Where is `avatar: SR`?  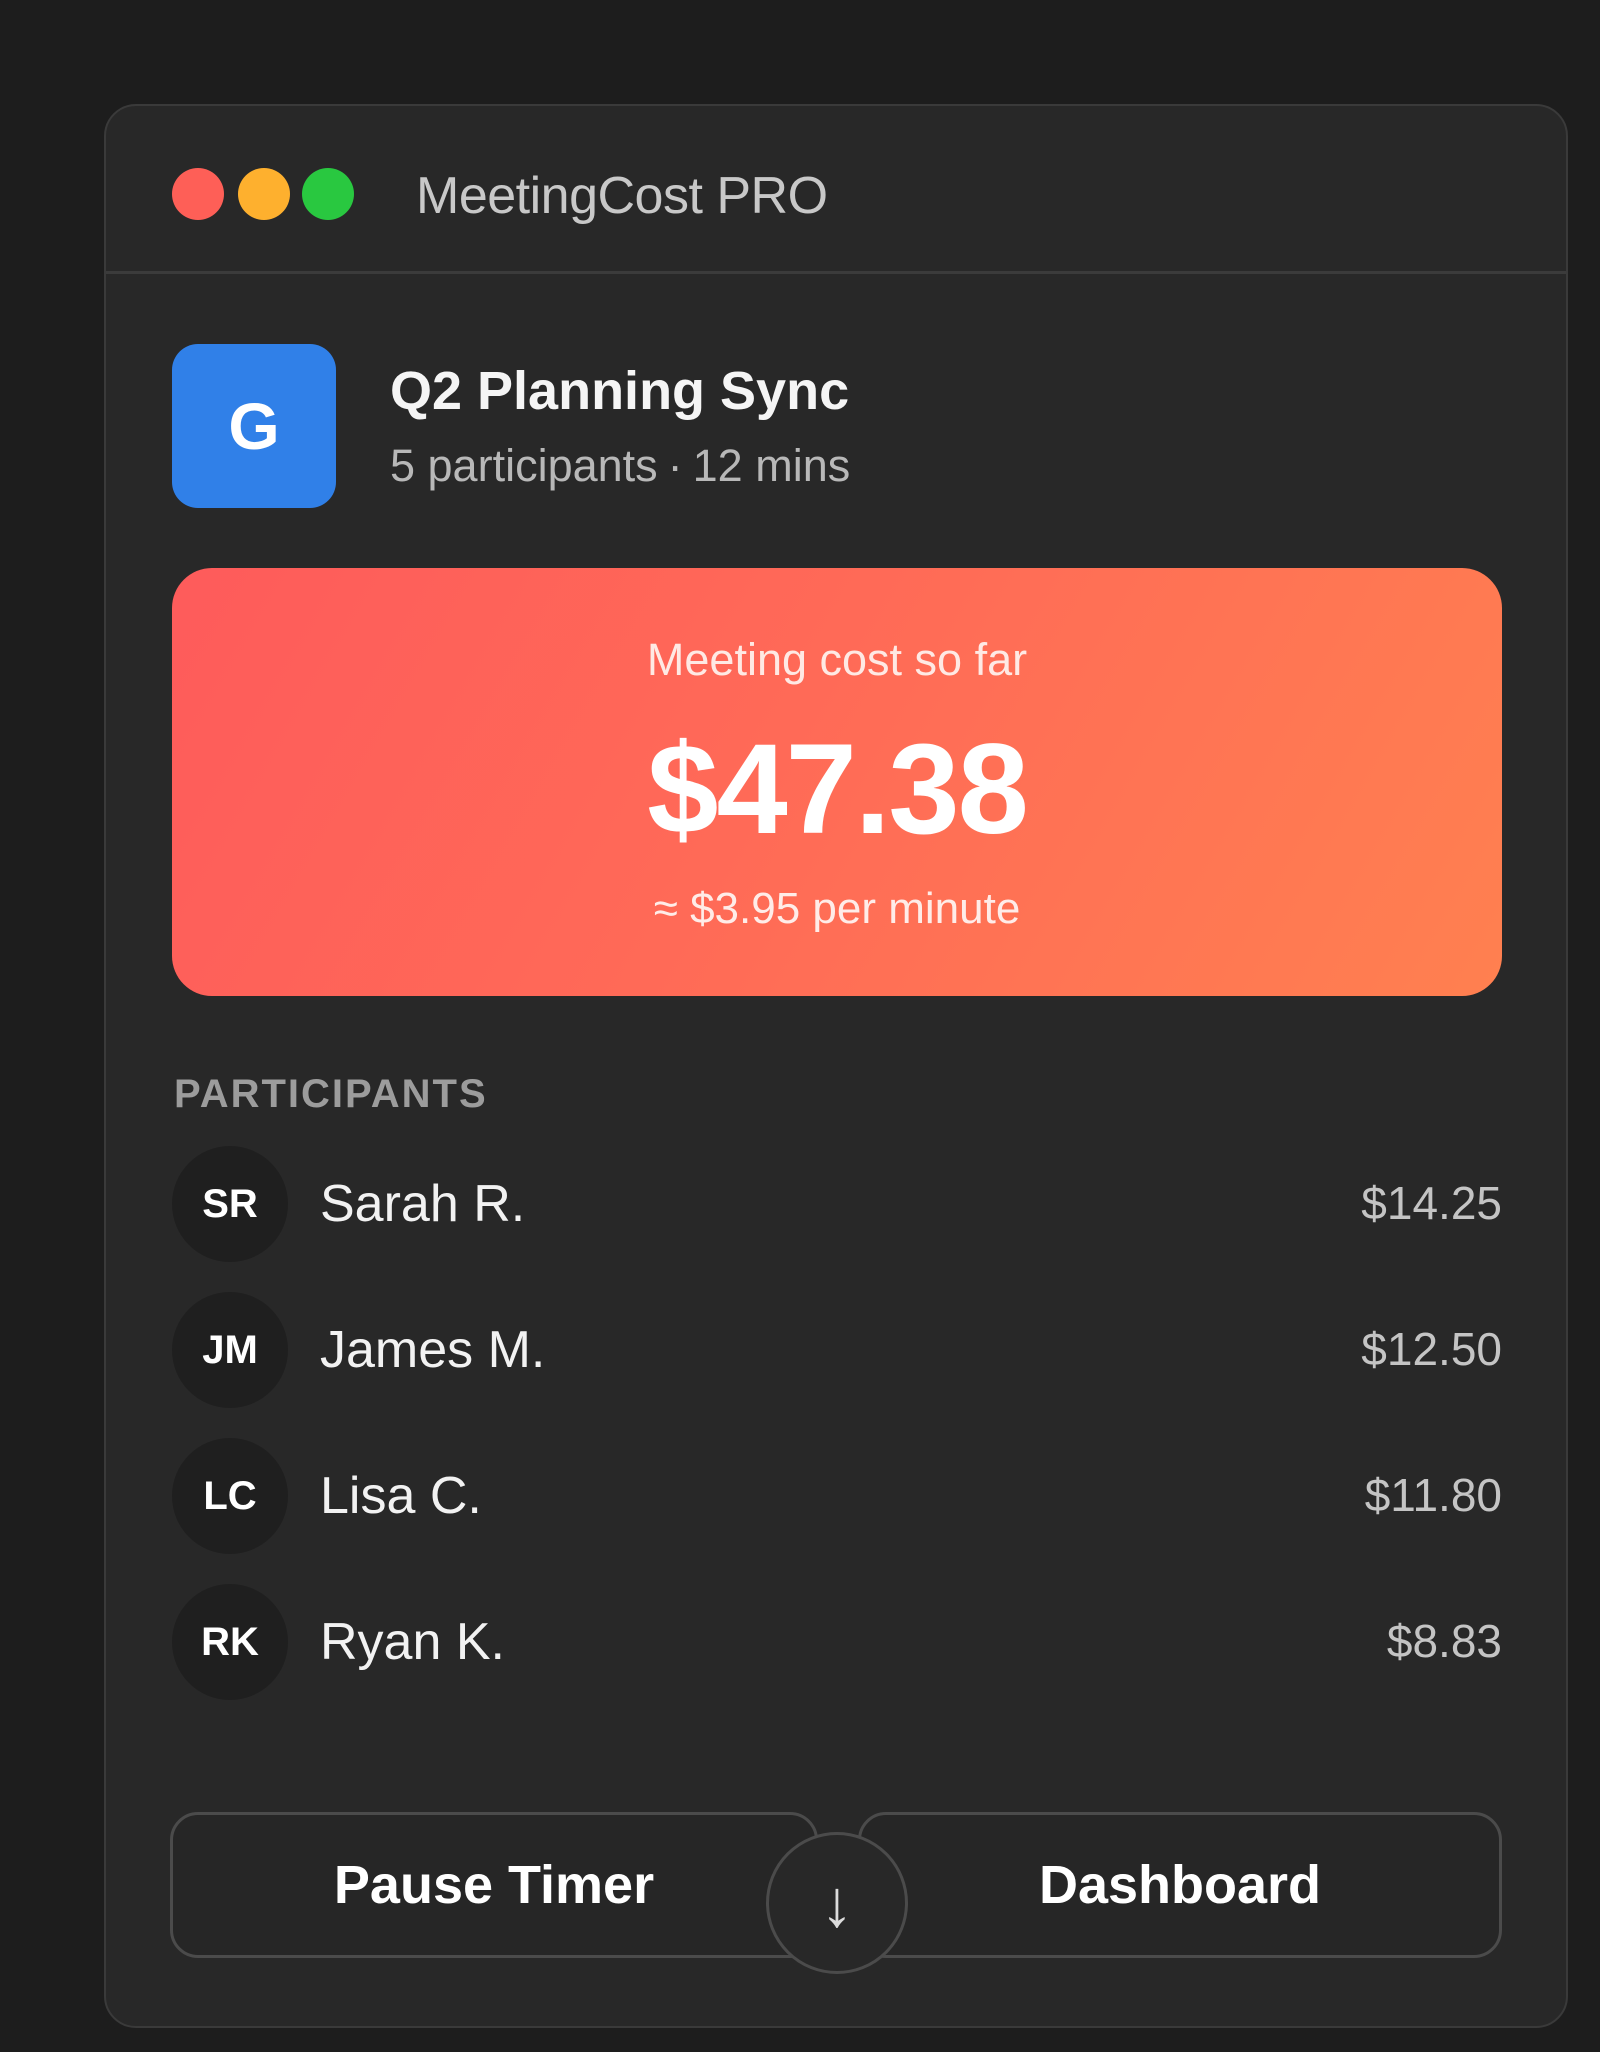
avatar: SR is located at coordinates (230, 1204).